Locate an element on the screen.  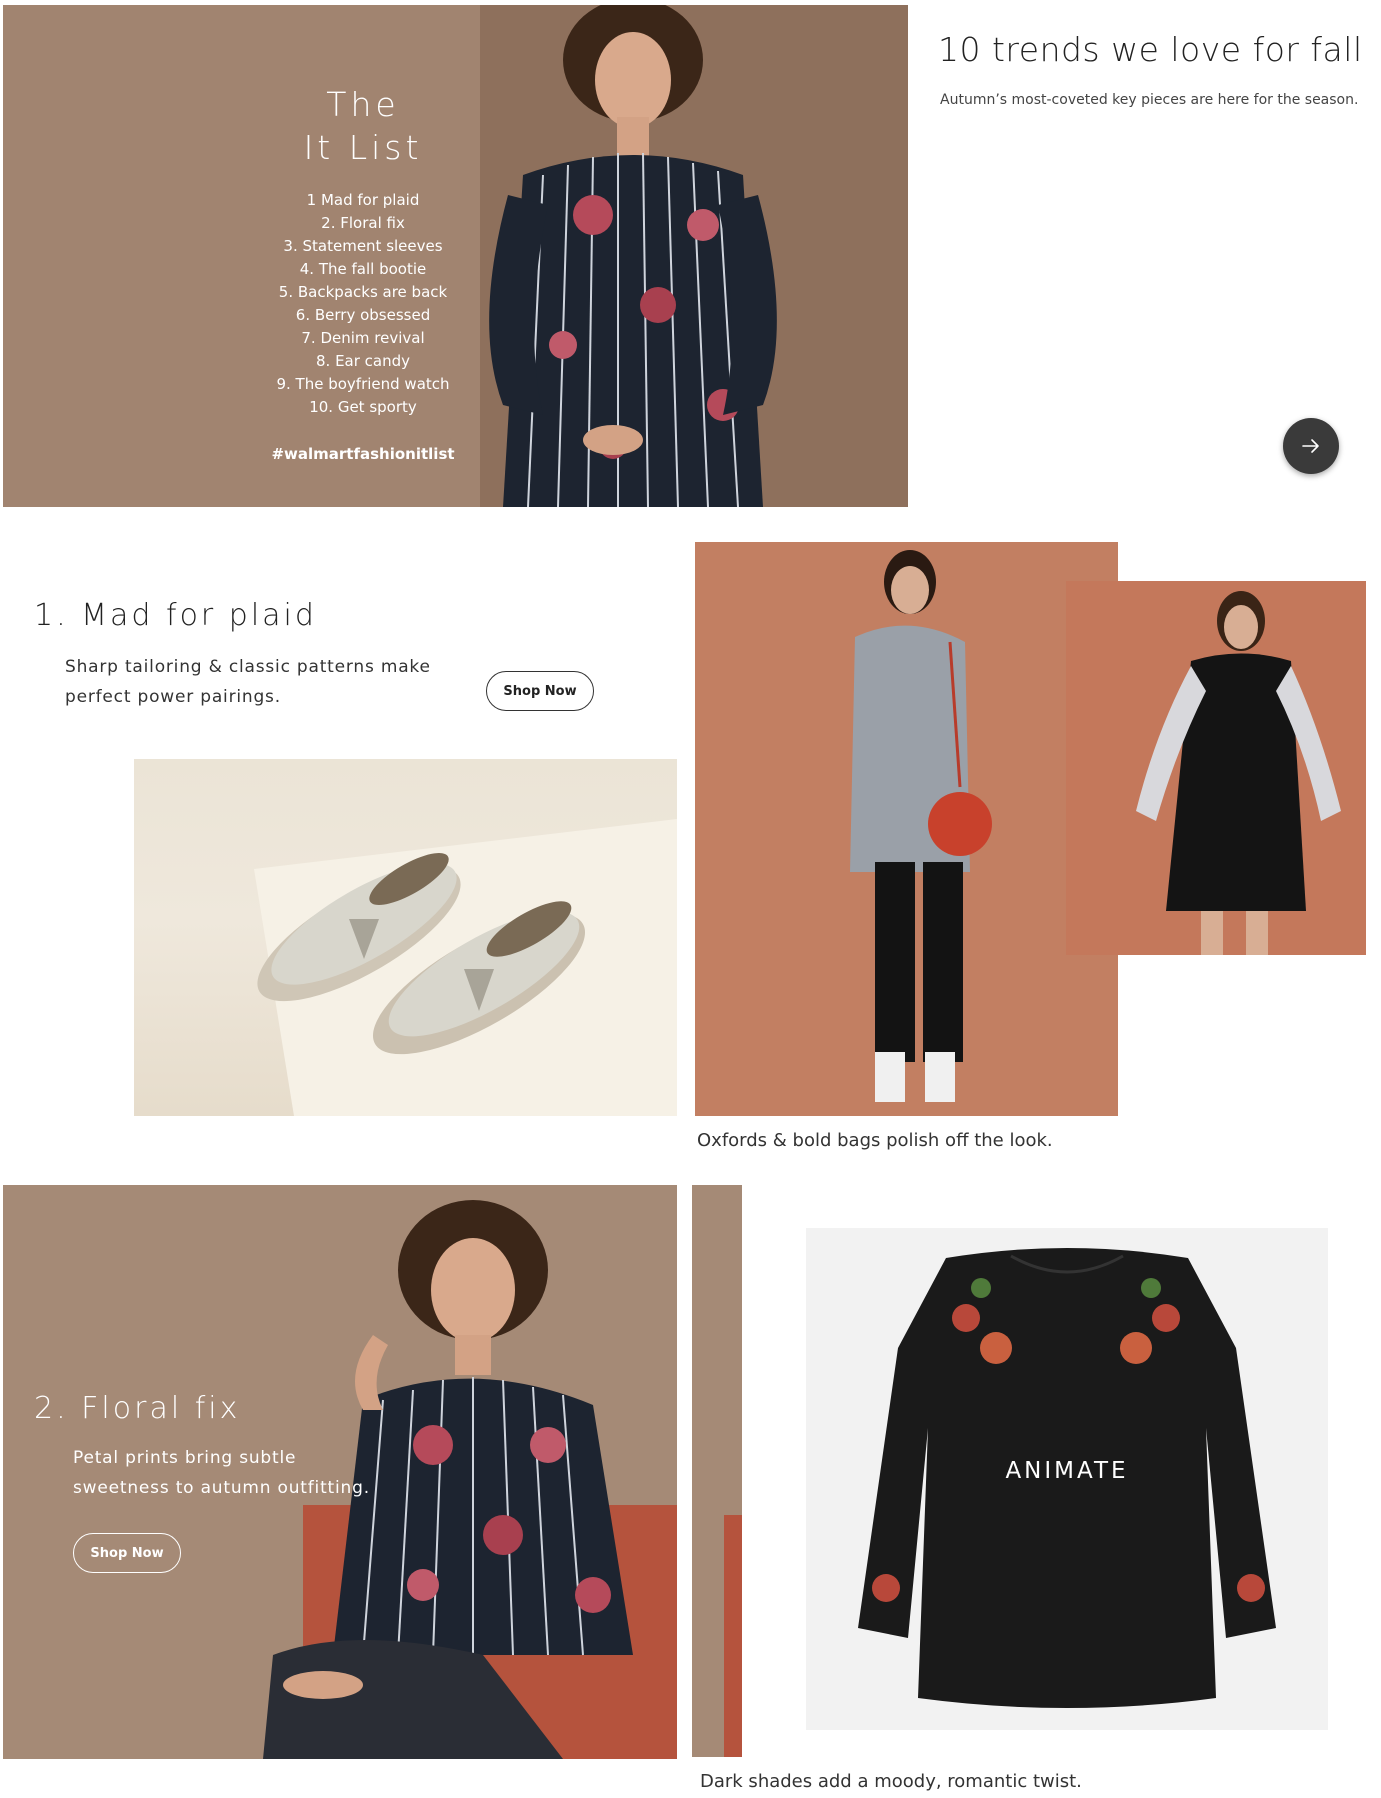
hashtag: #walmartfashionitlist is located at coordinates (363, 454).